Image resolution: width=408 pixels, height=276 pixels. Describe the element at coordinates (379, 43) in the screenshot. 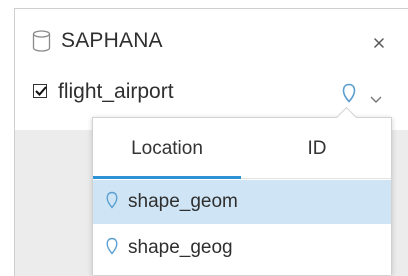

I see `close-icon` at that location.